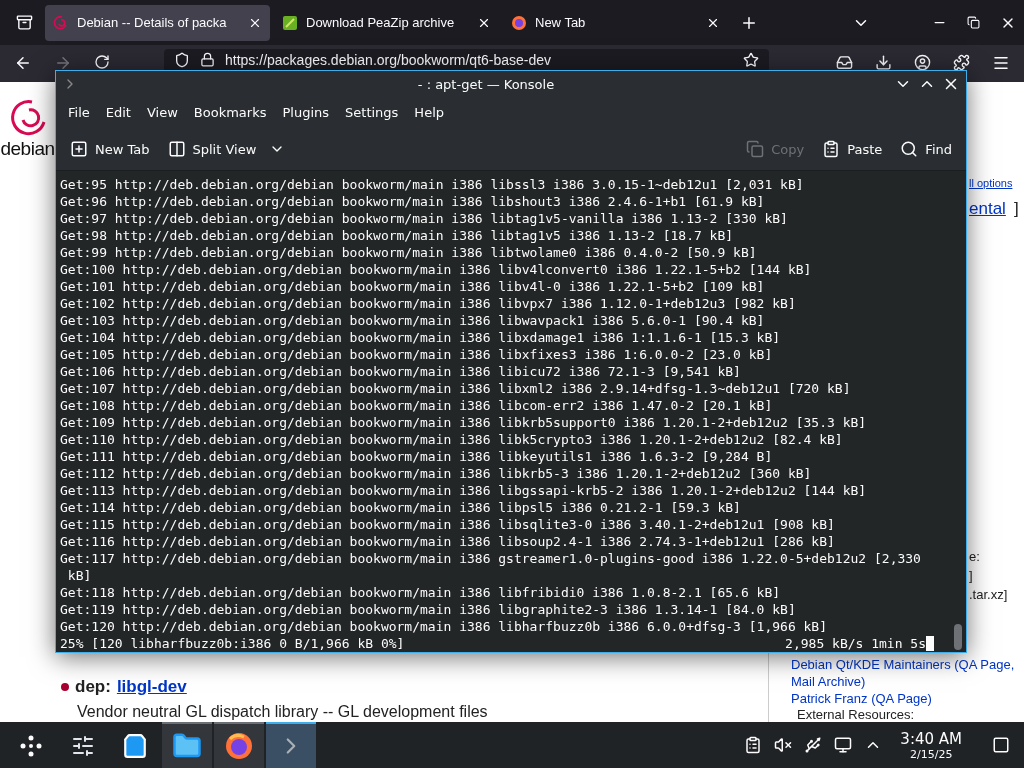  What do you see at coordinates (397, 235) in the screenshot?
I see `terminal-line: Get:98 http://deb.debian.org/debian bookworm/main i386 libtag1v5 i386 1.13-2 [18.7 kB]` at bounding box center [397, 235].